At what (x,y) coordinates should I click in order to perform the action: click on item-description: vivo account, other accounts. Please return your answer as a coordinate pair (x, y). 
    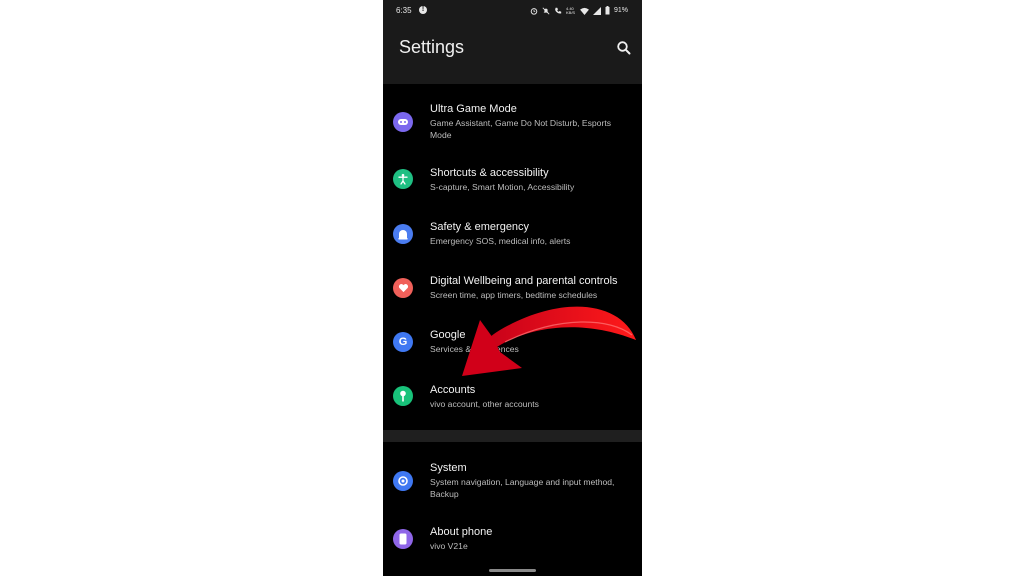
    Looking at the image, I should click on (484, 404).